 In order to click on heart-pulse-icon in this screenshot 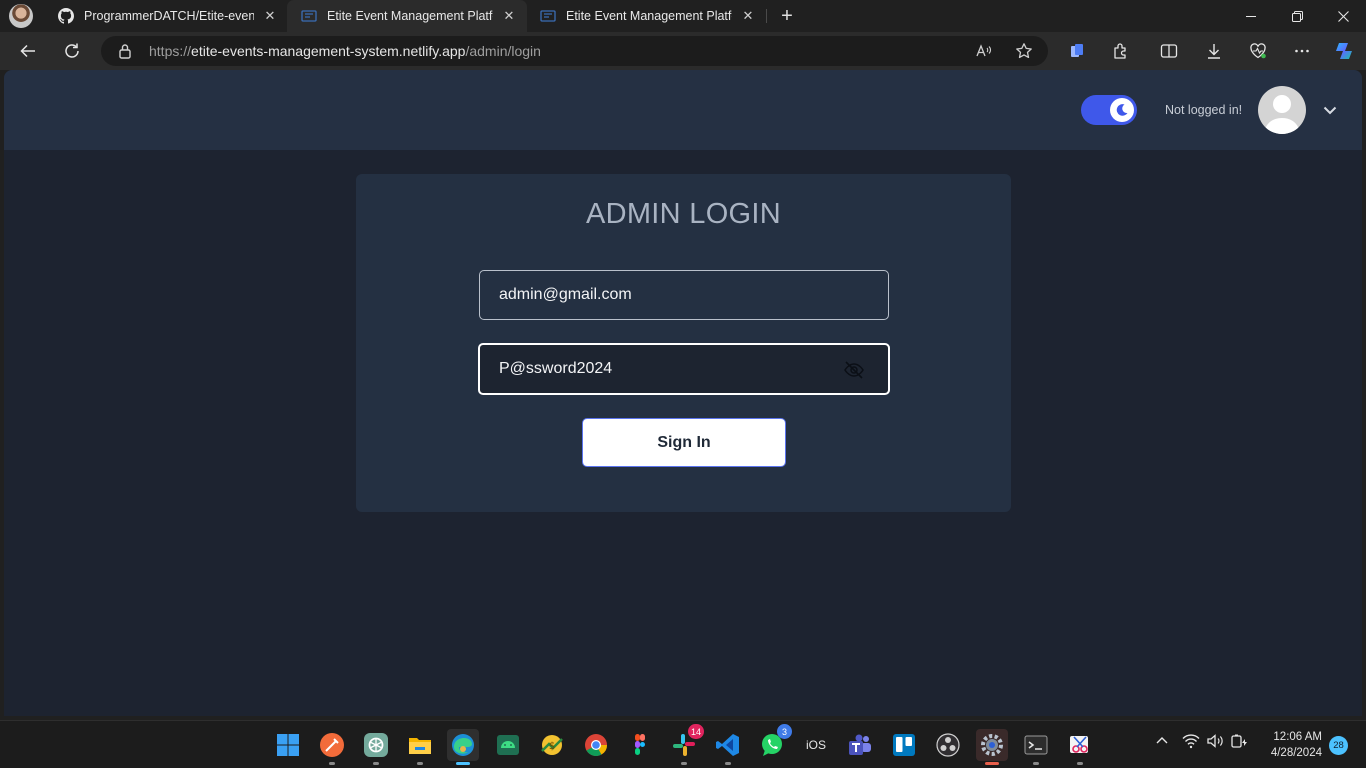, I will do `click(1258, 51)`.